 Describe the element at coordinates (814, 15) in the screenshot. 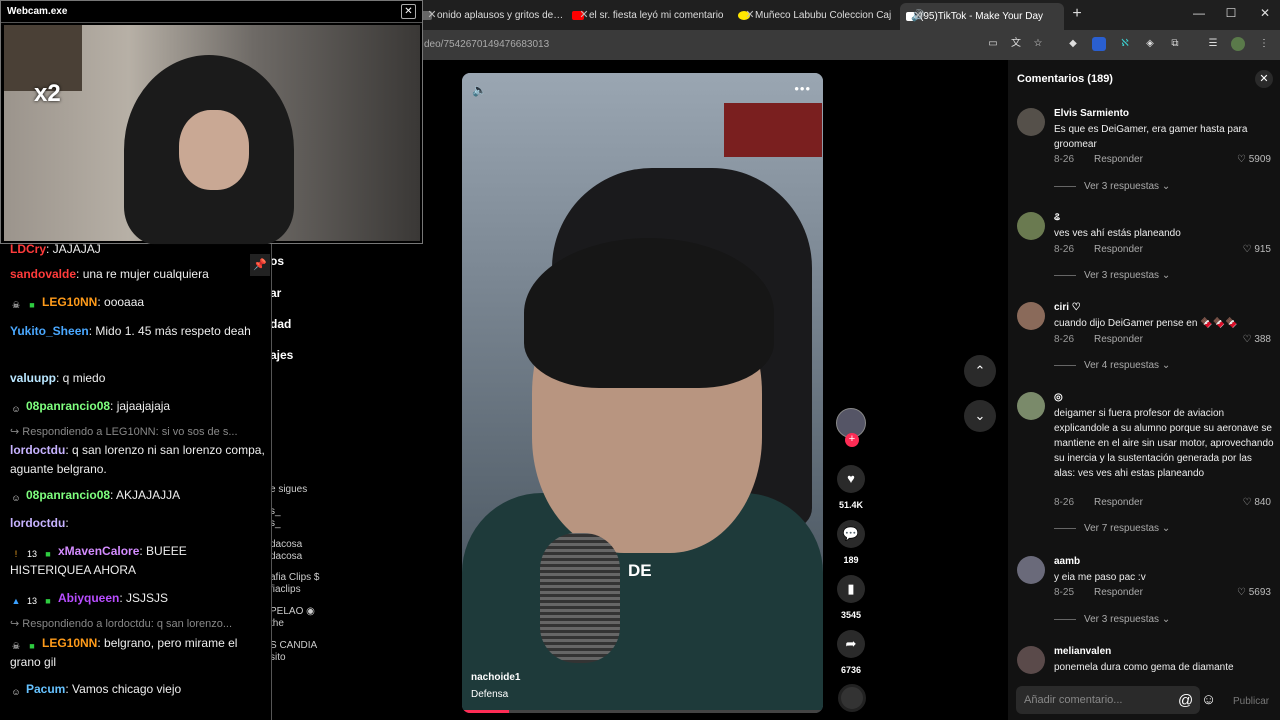

I see `tab-3: Muñeco Labubu Coleccion Caj ✕` at that location.